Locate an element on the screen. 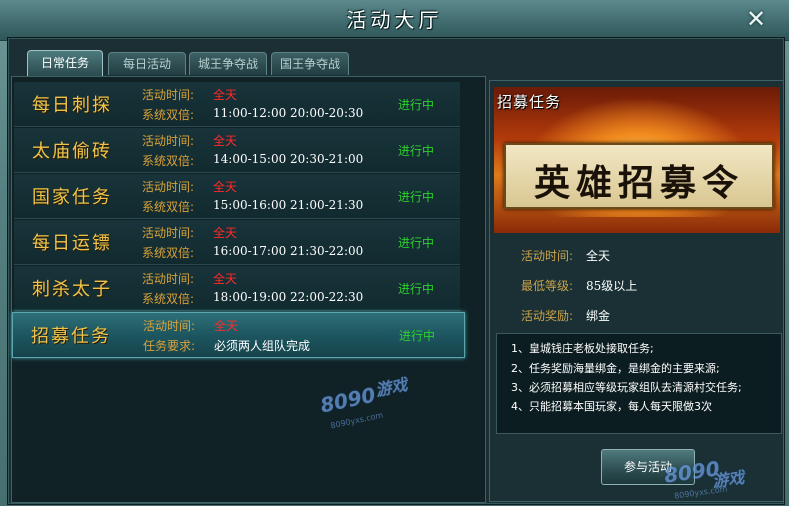 The height and width of the screenshot is (506, 789). description-line: 1、皇城钱庄老板处接取任务; is located at coordinates (582, 348).